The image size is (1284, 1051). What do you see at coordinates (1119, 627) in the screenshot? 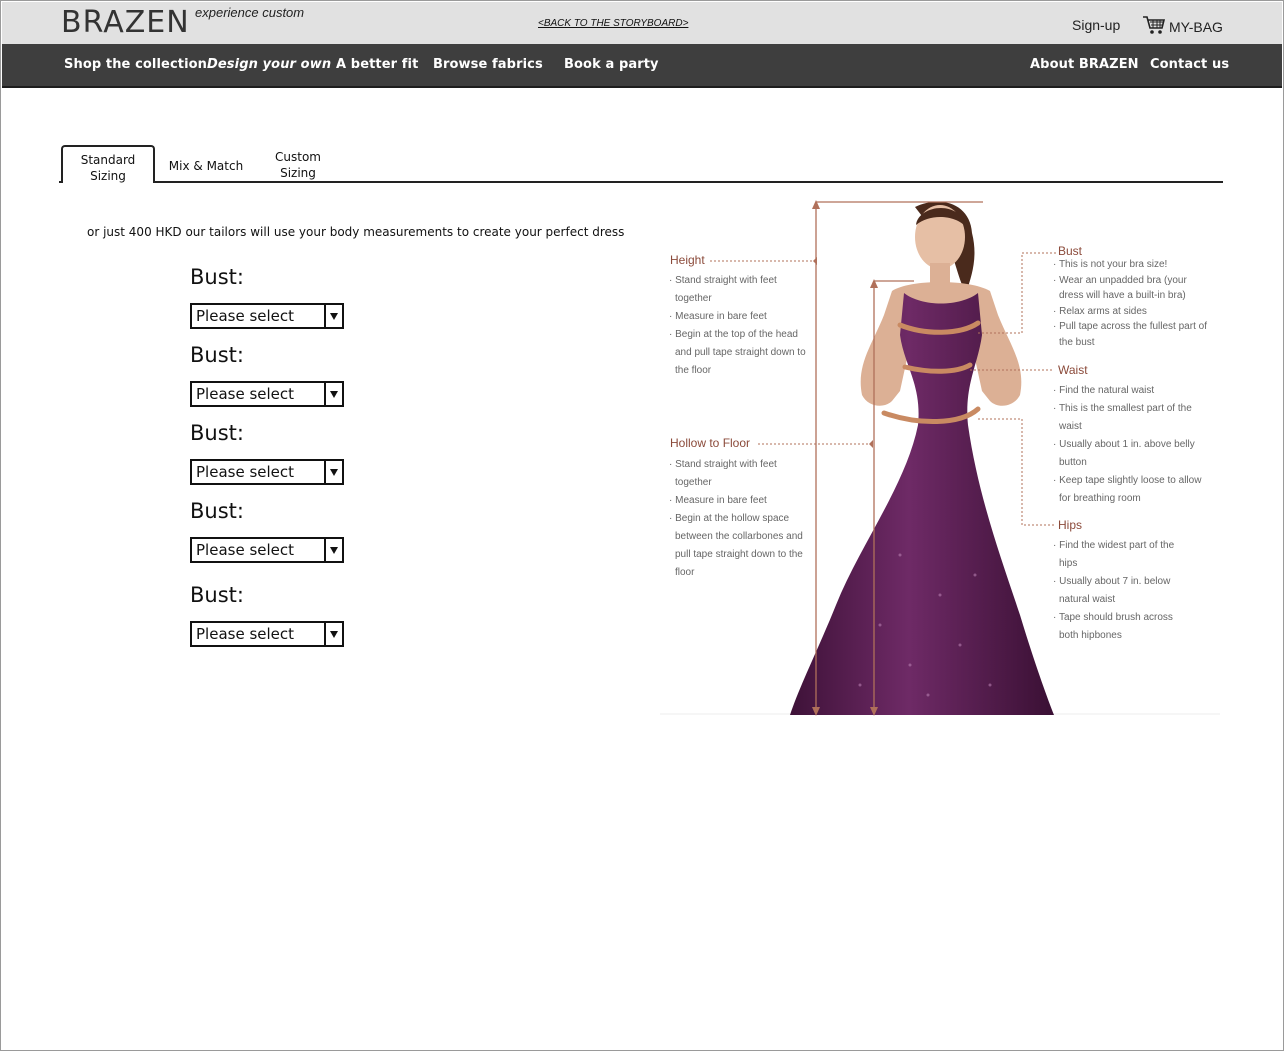
I see `list-item: Tape should brush across both hipbones` at bounding box center [1119, 627].